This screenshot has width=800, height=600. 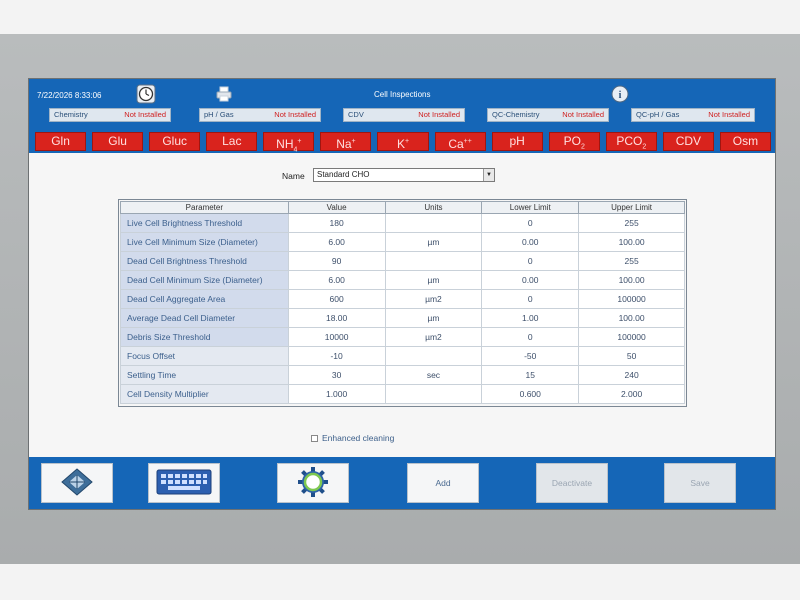 What do you see at coordinates (110, 115) in the screenshot?
I see `status-chemistry: Chemistry Not Installed` at bounding box center [110, 115].